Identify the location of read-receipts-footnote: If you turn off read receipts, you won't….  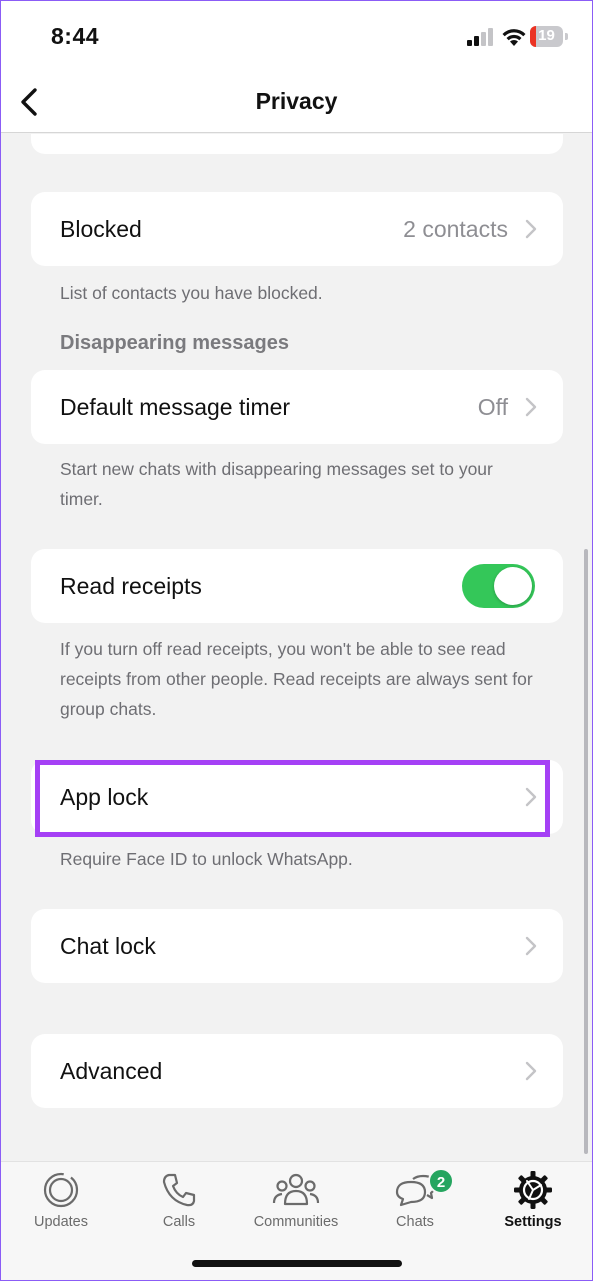
(296, 679).